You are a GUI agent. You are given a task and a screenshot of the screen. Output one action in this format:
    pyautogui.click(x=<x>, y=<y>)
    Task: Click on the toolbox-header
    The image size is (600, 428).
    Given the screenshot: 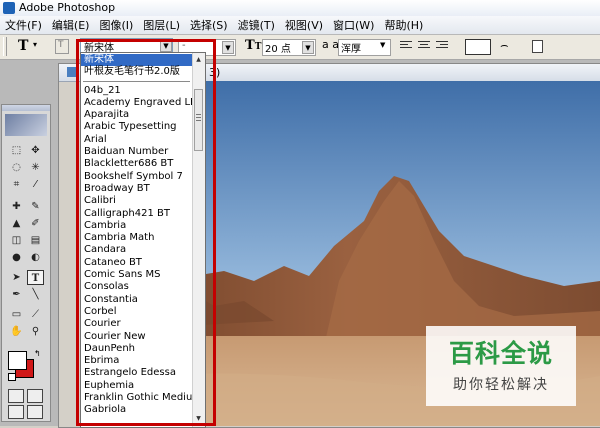 What is the action you would take?
    pyautogui.click(x=26, y=108)
    